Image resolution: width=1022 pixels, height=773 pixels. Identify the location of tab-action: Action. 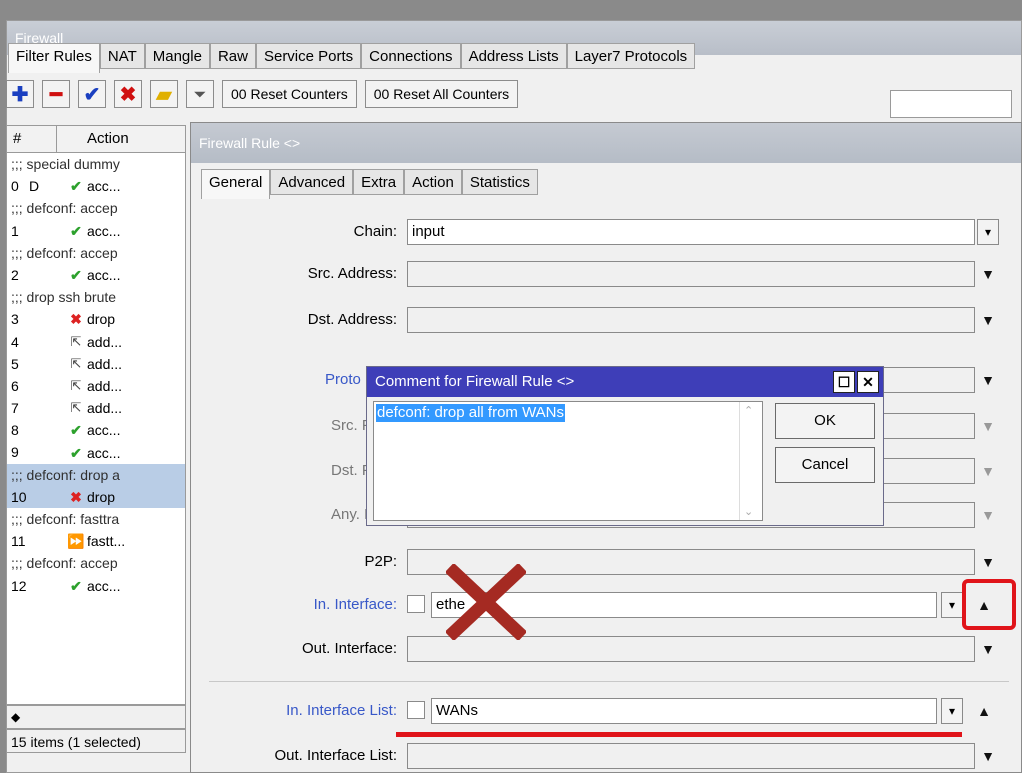
(433, 182).